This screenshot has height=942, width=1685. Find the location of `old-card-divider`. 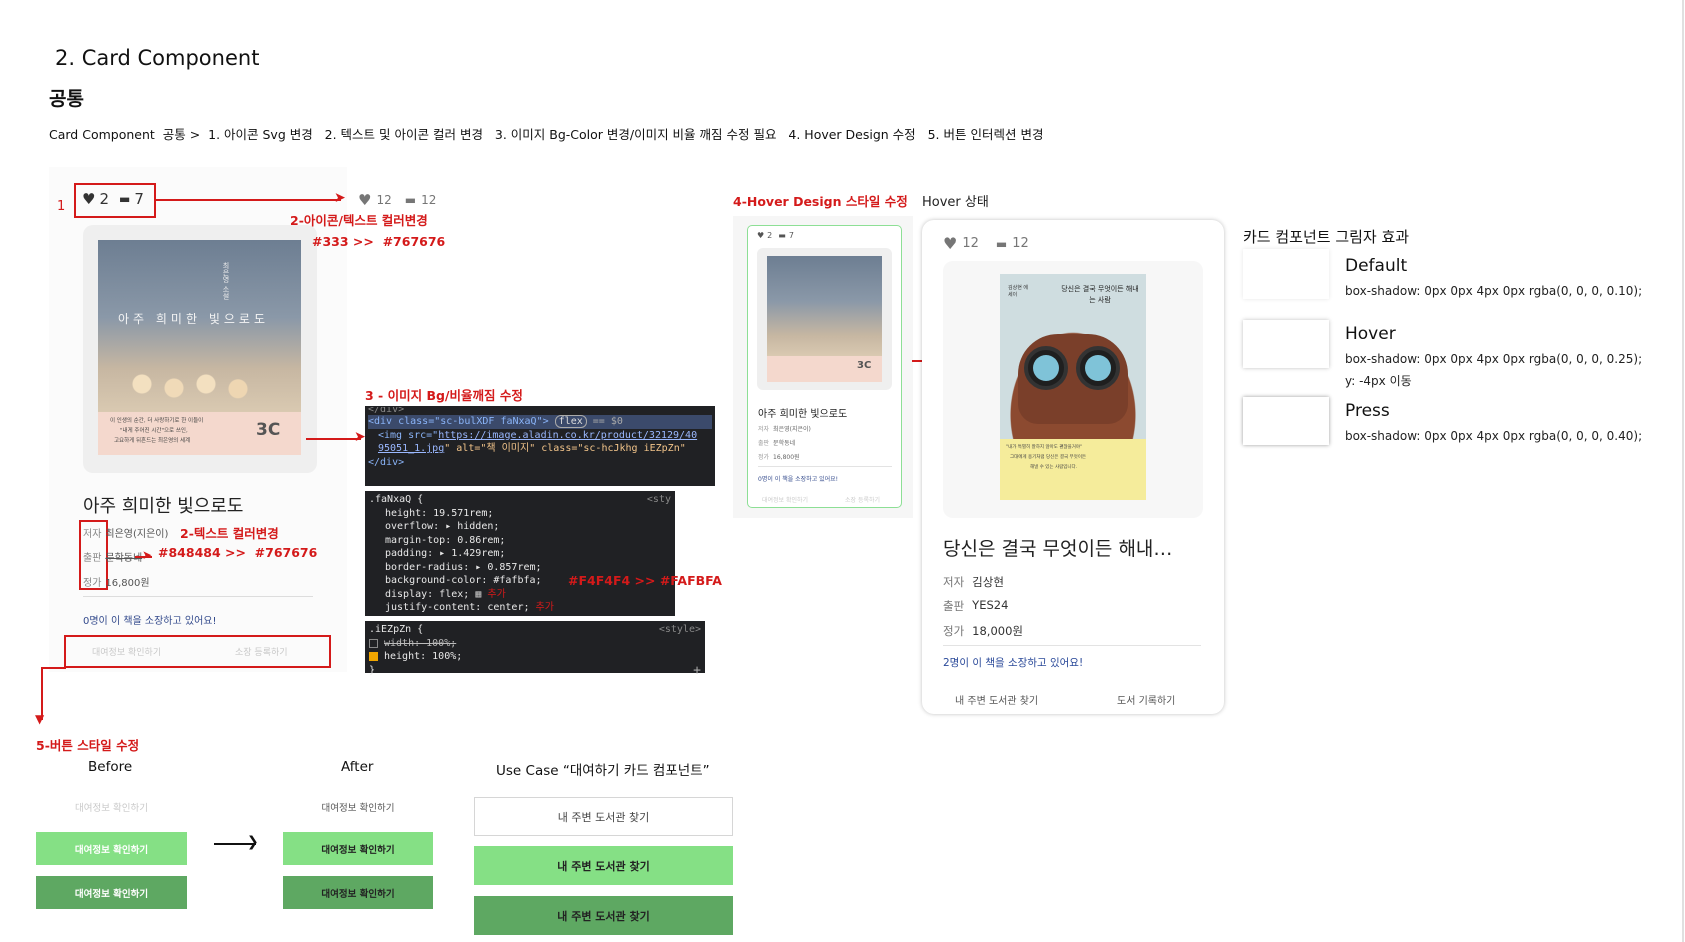

old-card-divider is located at coordinates (198, 596).